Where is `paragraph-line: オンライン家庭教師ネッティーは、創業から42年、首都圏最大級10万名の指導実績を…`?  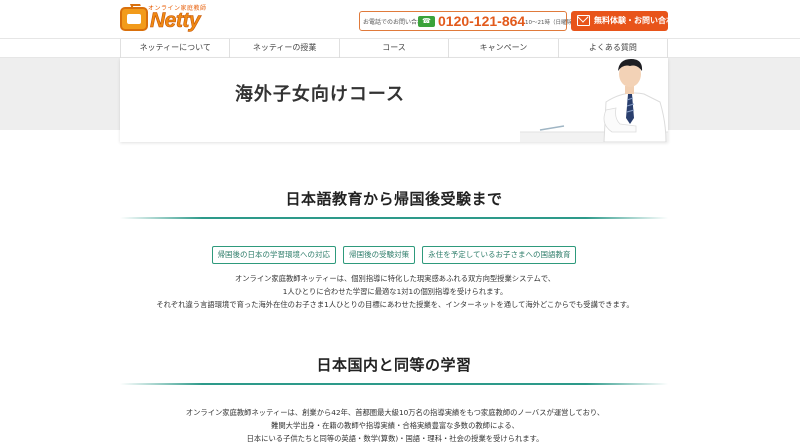
paragraph-line: オンライン家庭教師ネッティーは、創業から42年、首都圏最大級10万名の指導実績を… is located at coordinates (395, 412).